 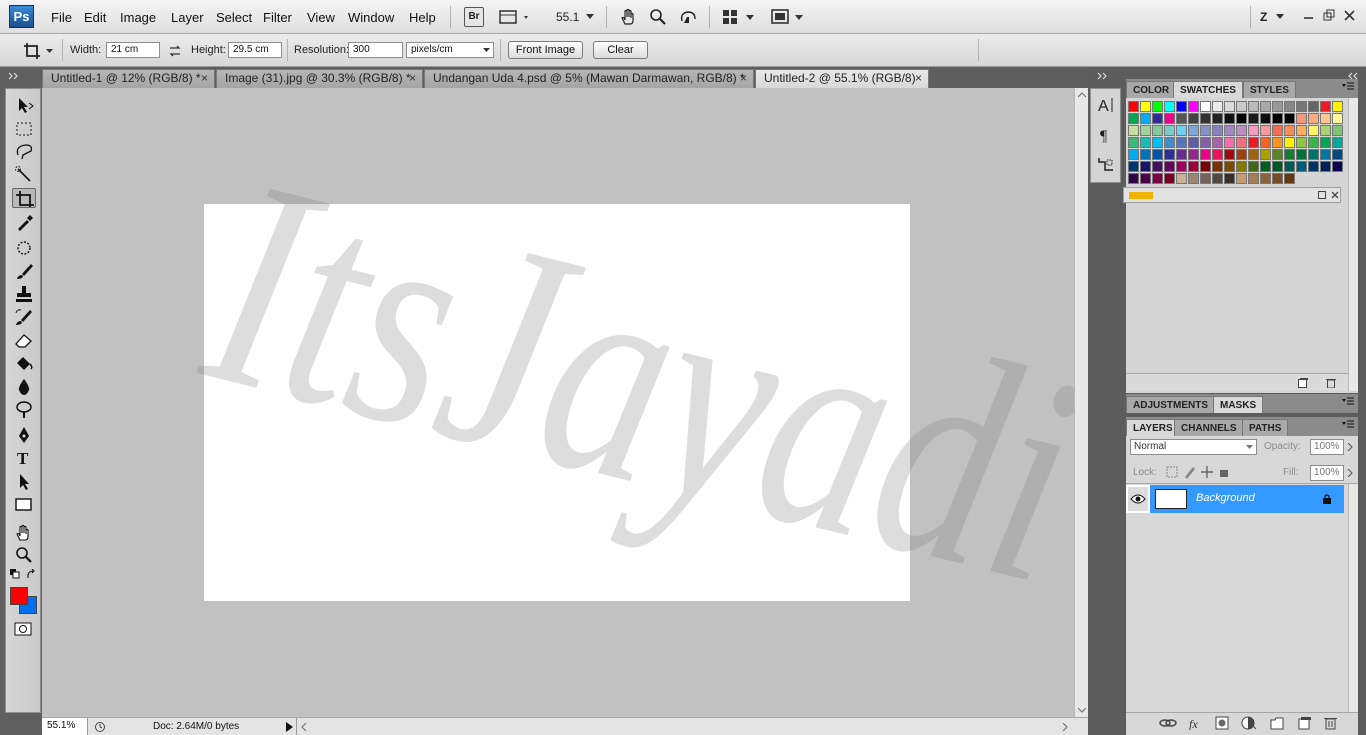 What do you see at coordinates (743, 78) in the screenshot?
I see `close-icon: ×` at bounding box center [743, 78].